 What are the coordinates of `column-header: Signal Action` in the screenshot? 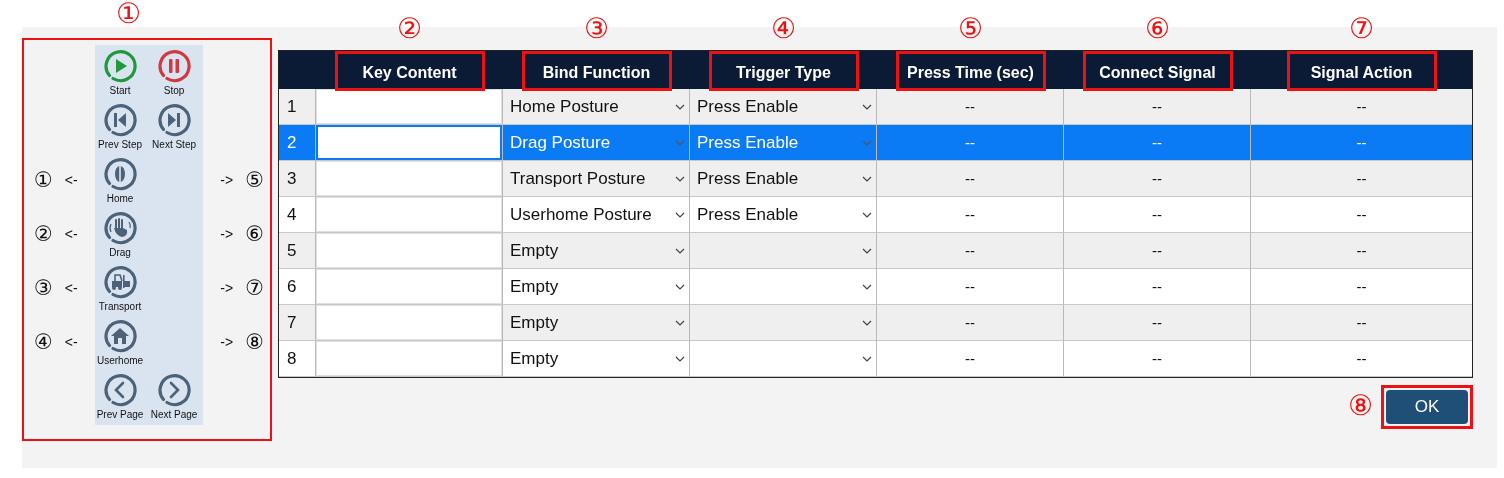 It's located at (1361, 71).